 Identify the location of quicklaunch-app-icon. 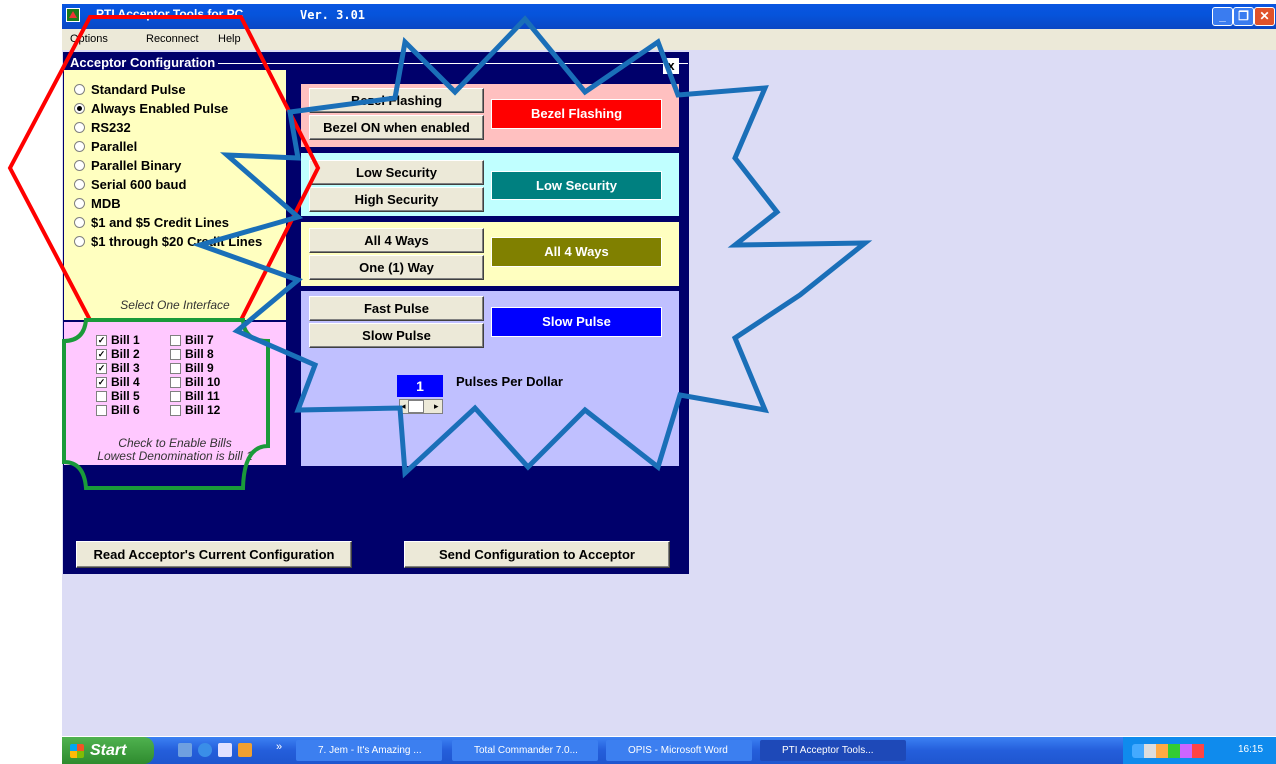
(245, 750).